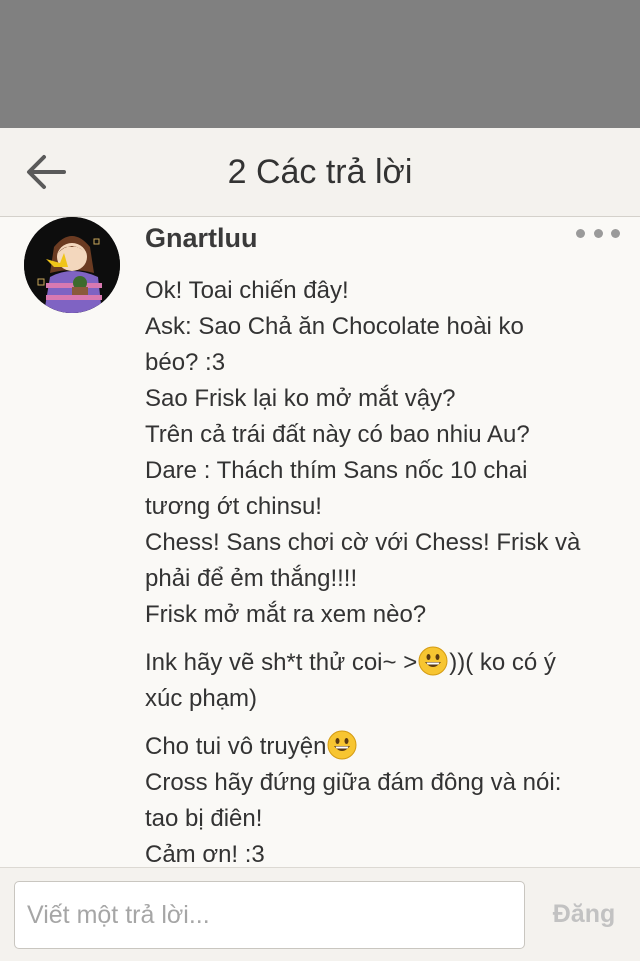  I want to click on reply-composer: Đăng, so click(320, 914).